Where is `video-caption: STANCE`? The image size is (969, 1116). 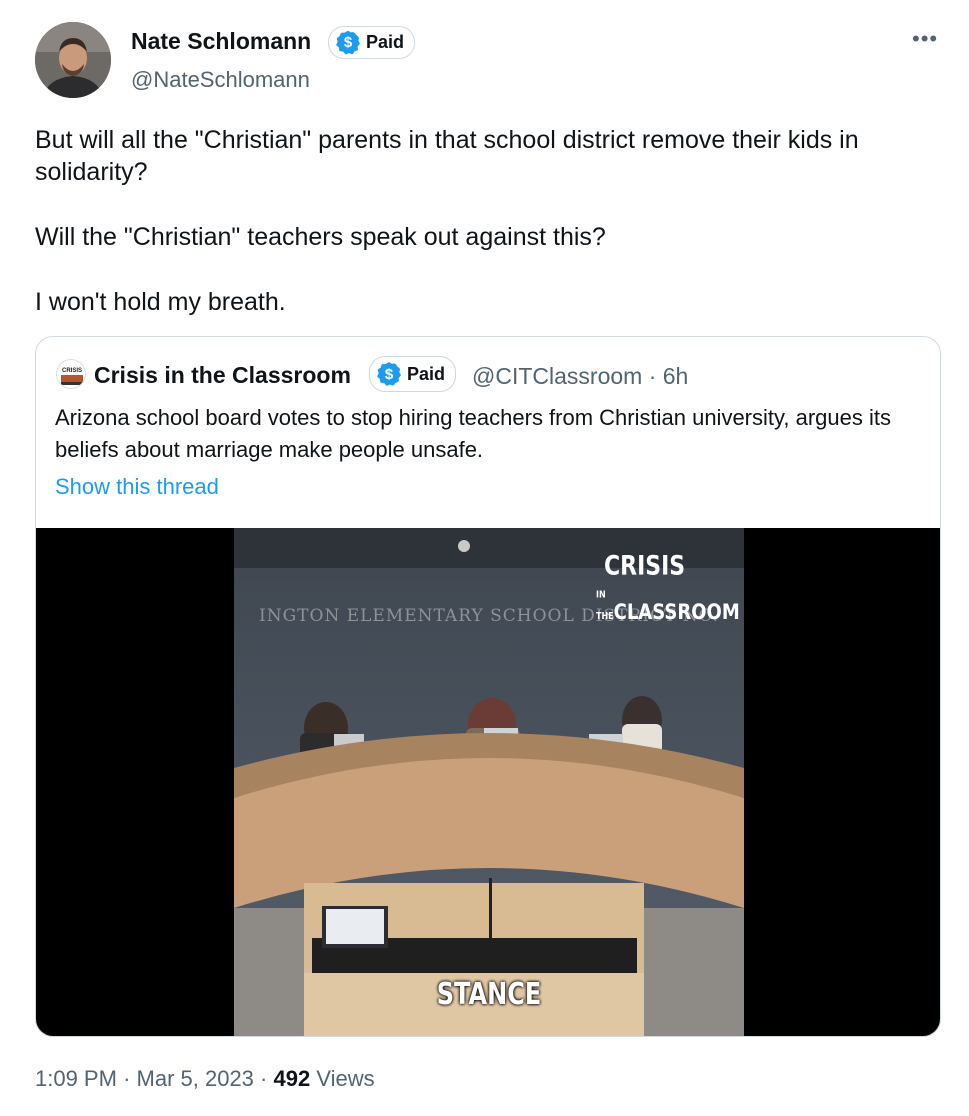
video-caption: STANCE is located at coordinates (489, 994).